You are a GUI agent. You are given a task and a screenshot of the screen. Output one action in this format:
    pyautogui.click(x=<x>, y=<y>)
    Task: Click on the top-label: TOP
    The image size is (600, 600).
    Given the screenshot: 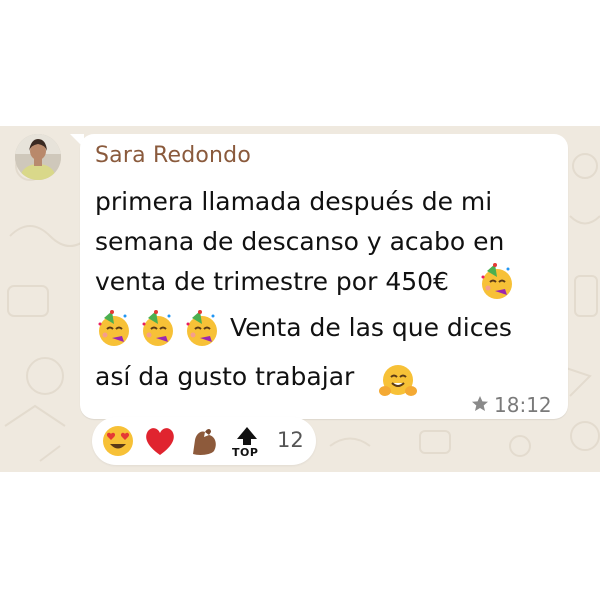 What is the action you would take?
    pyautogui.click(x=245, y=452)
    